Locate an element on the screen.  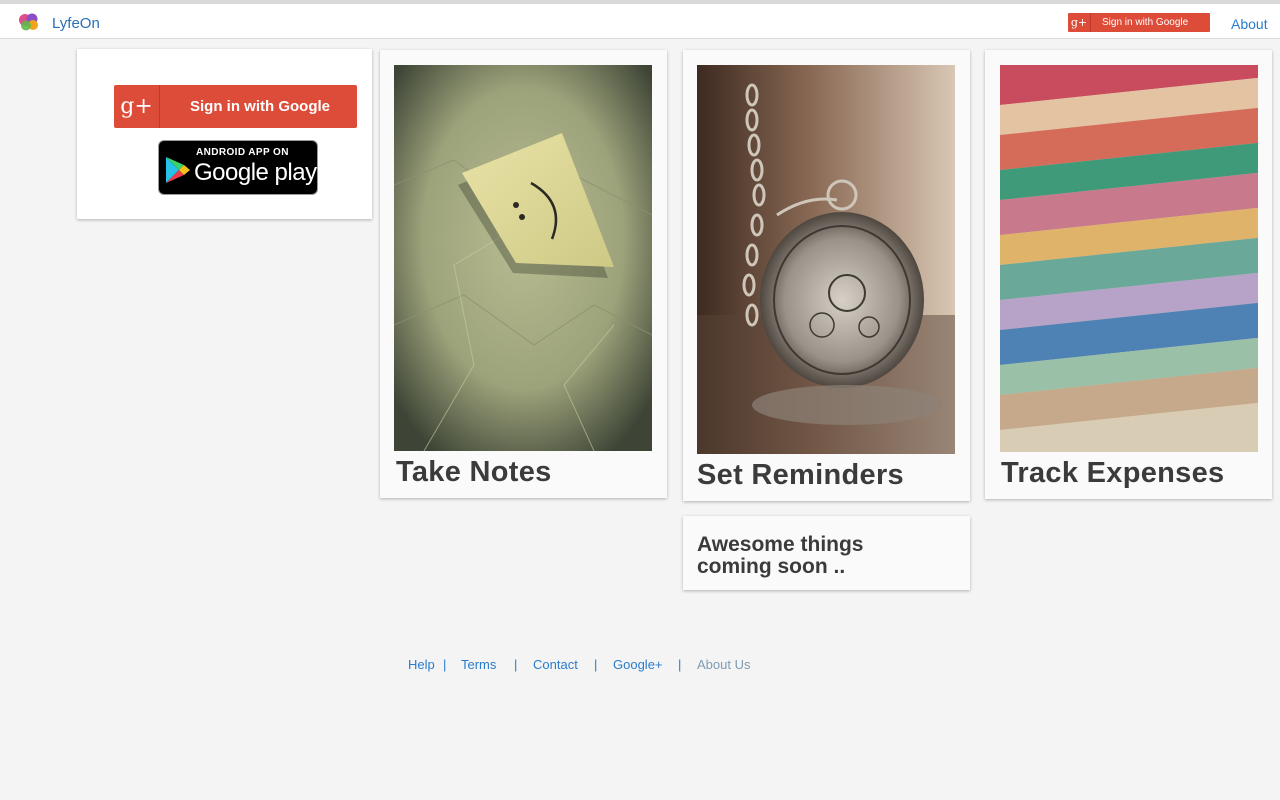
brand-link: LyfeOn is located at coordinates (76, 23).